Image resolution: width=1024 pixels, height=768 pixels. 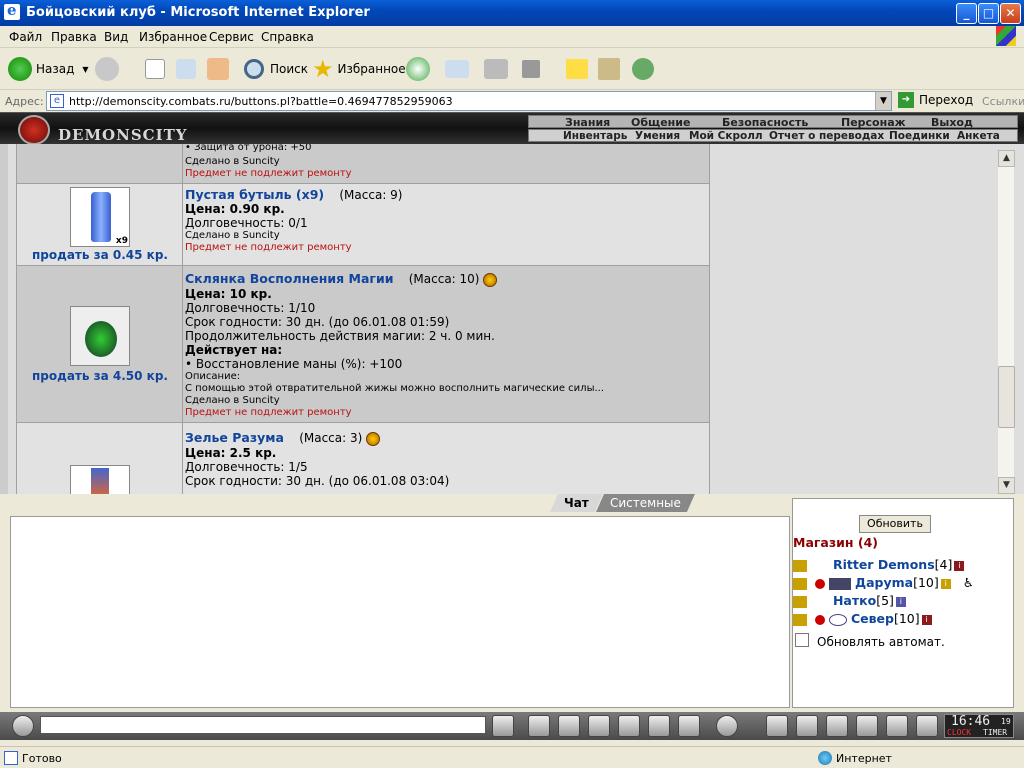 I want to click on nav-transfer-report: Отчет о переводах, so click(x=826, y=136).